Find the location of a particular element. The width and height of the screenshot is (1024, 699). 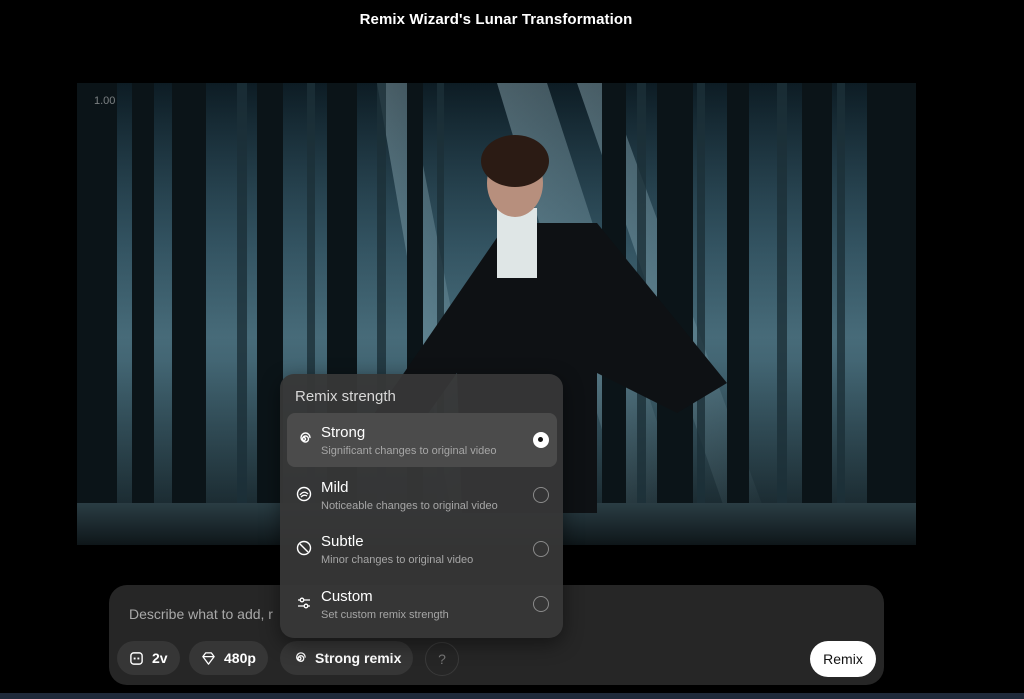

option-label: Mild is located at coordinates (335, 487).